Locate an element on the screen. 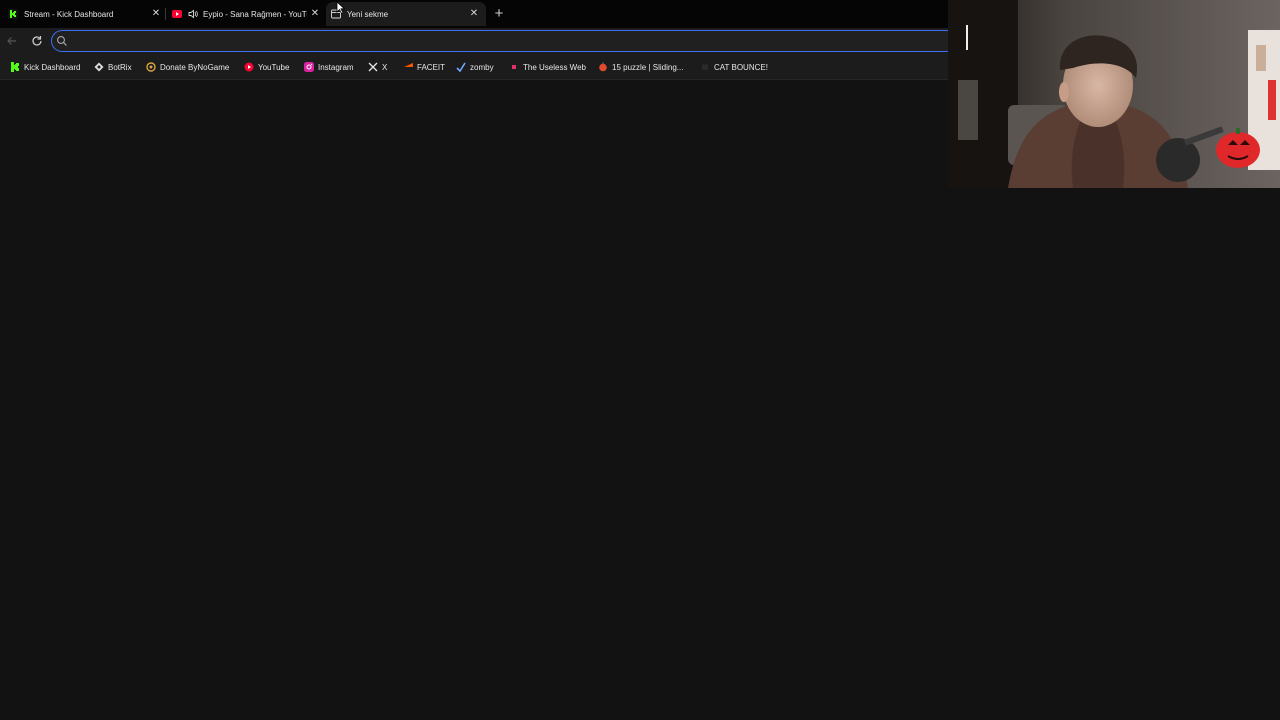 The width and height of the screenshot is (1280, 720). faceit-icon is located at coordinates (408, 67).